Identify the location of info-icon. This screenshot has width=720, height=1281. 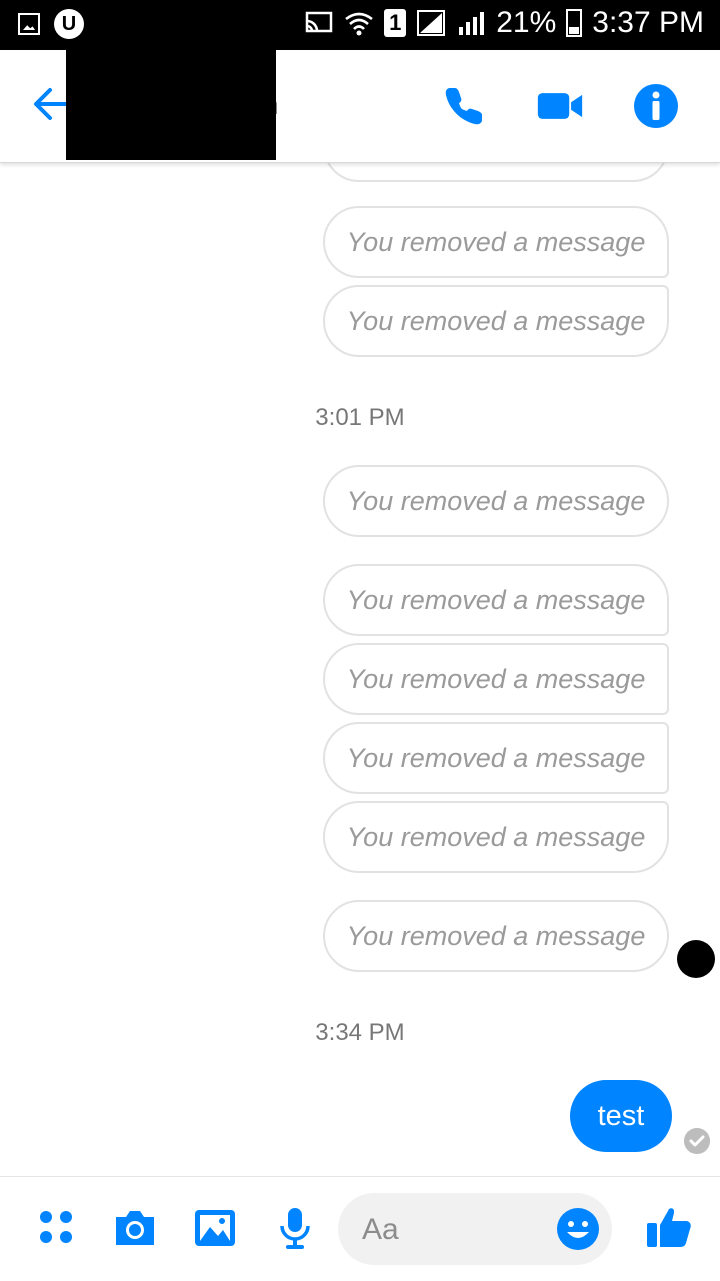
(656, 106).